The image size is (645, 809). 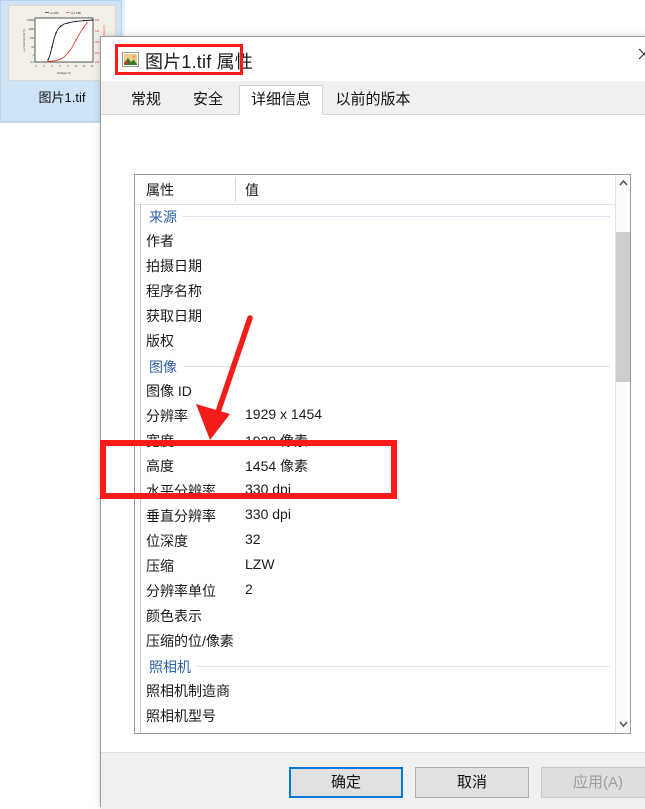 I want to click on property-name: 压缩的位/像素, so click(x=190, y=641).